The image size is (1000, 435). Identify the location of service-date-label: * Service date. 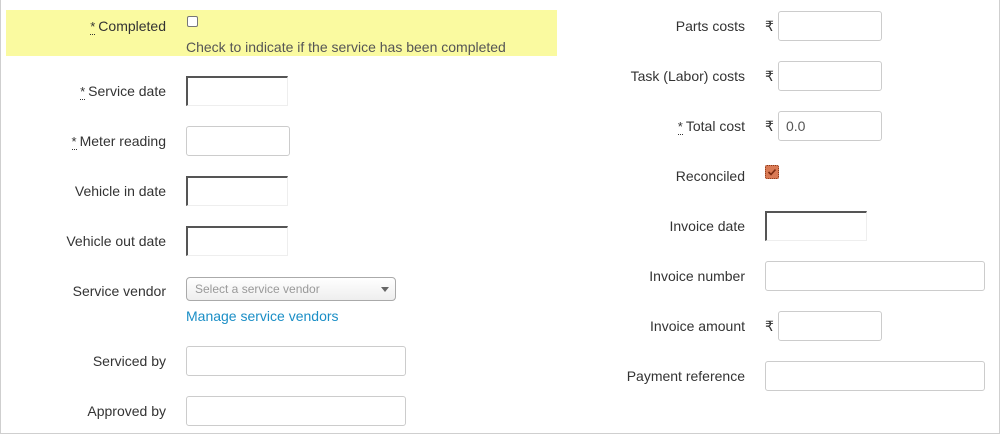
(123, 91).